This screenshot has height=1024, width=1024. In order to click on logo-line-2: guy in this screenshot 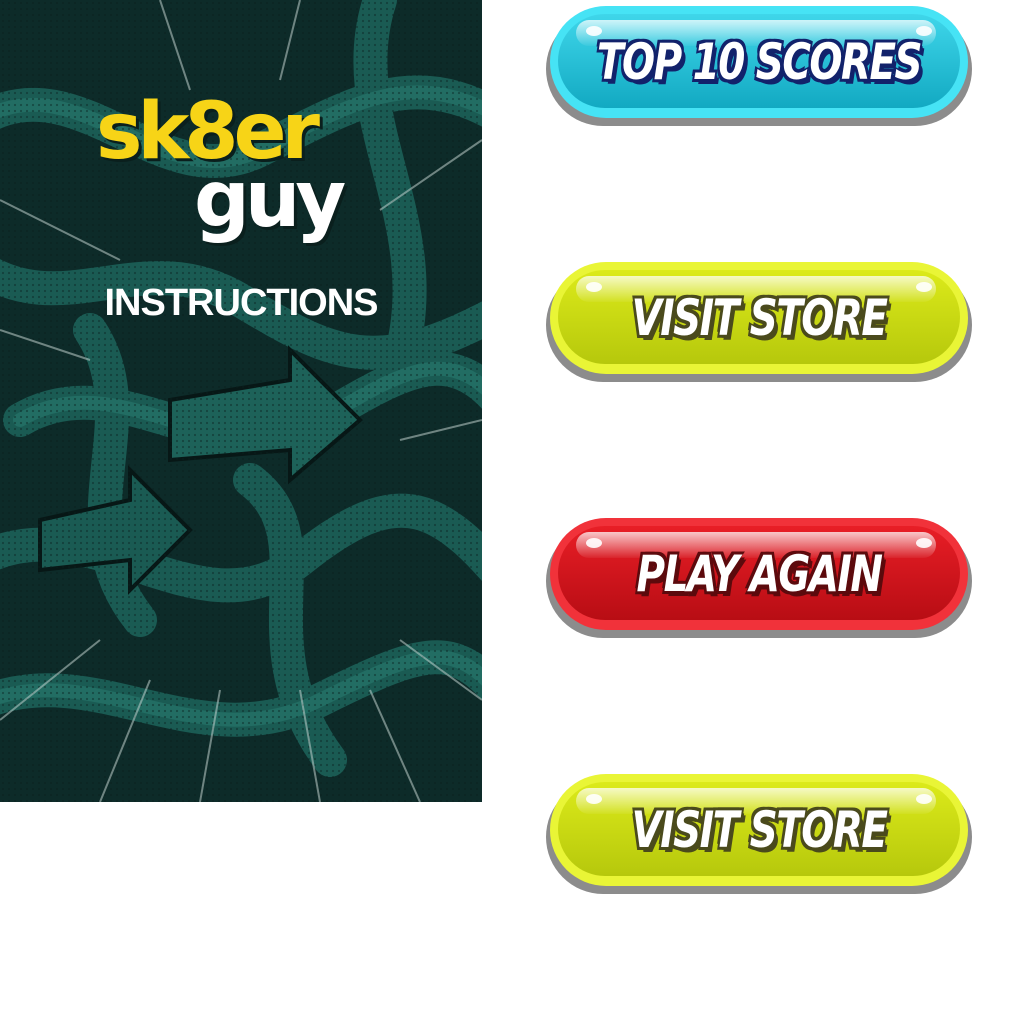, I will do `click(270, 200)`.